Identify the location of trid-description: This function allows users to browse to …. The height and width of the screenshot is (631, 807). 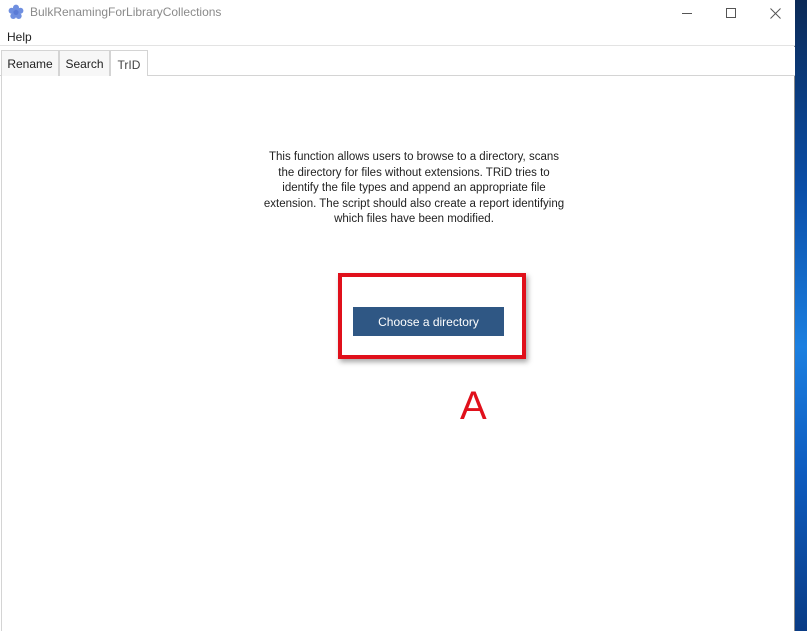
(414, 188).